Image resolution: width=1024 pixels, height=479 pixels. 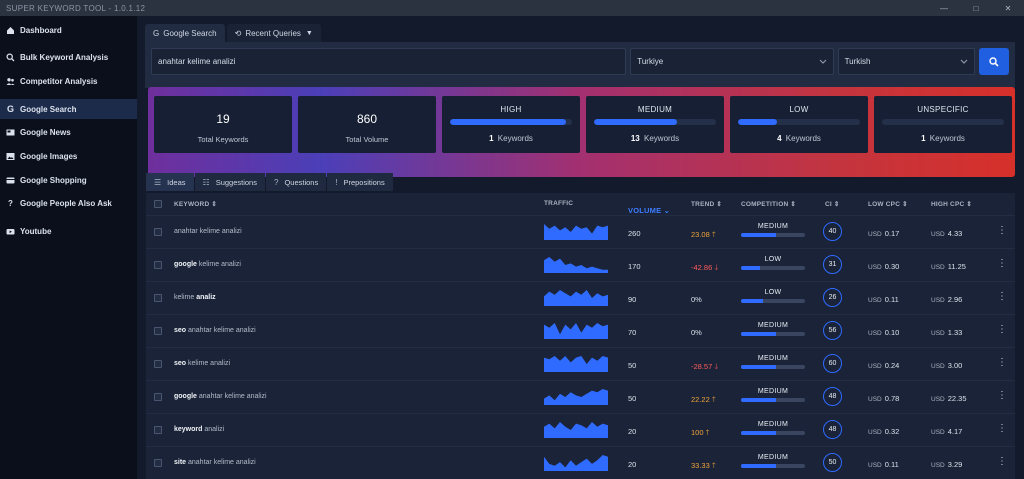 I want to click on header-high-cpc: HIGH CPC ⇕, so click(x=951, y=204).